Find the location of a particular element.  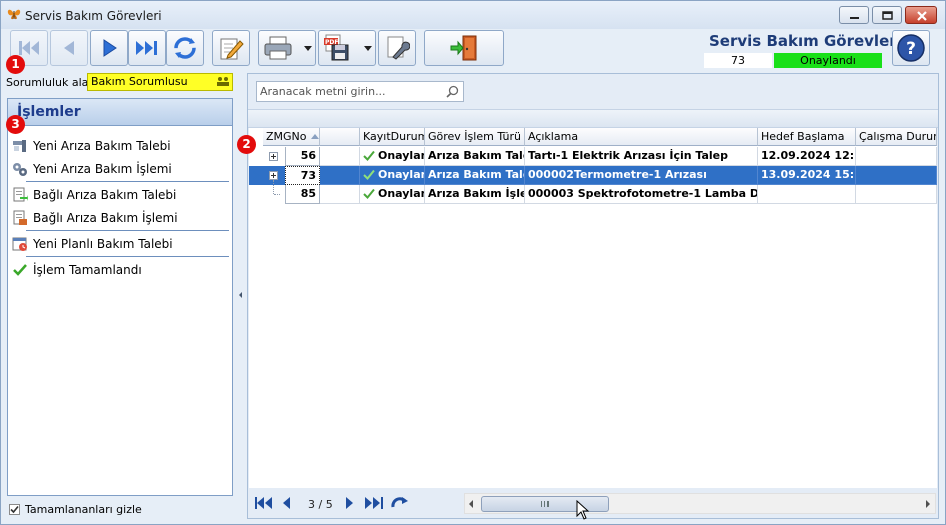

next-record-button is located at coordinates (109, 48).